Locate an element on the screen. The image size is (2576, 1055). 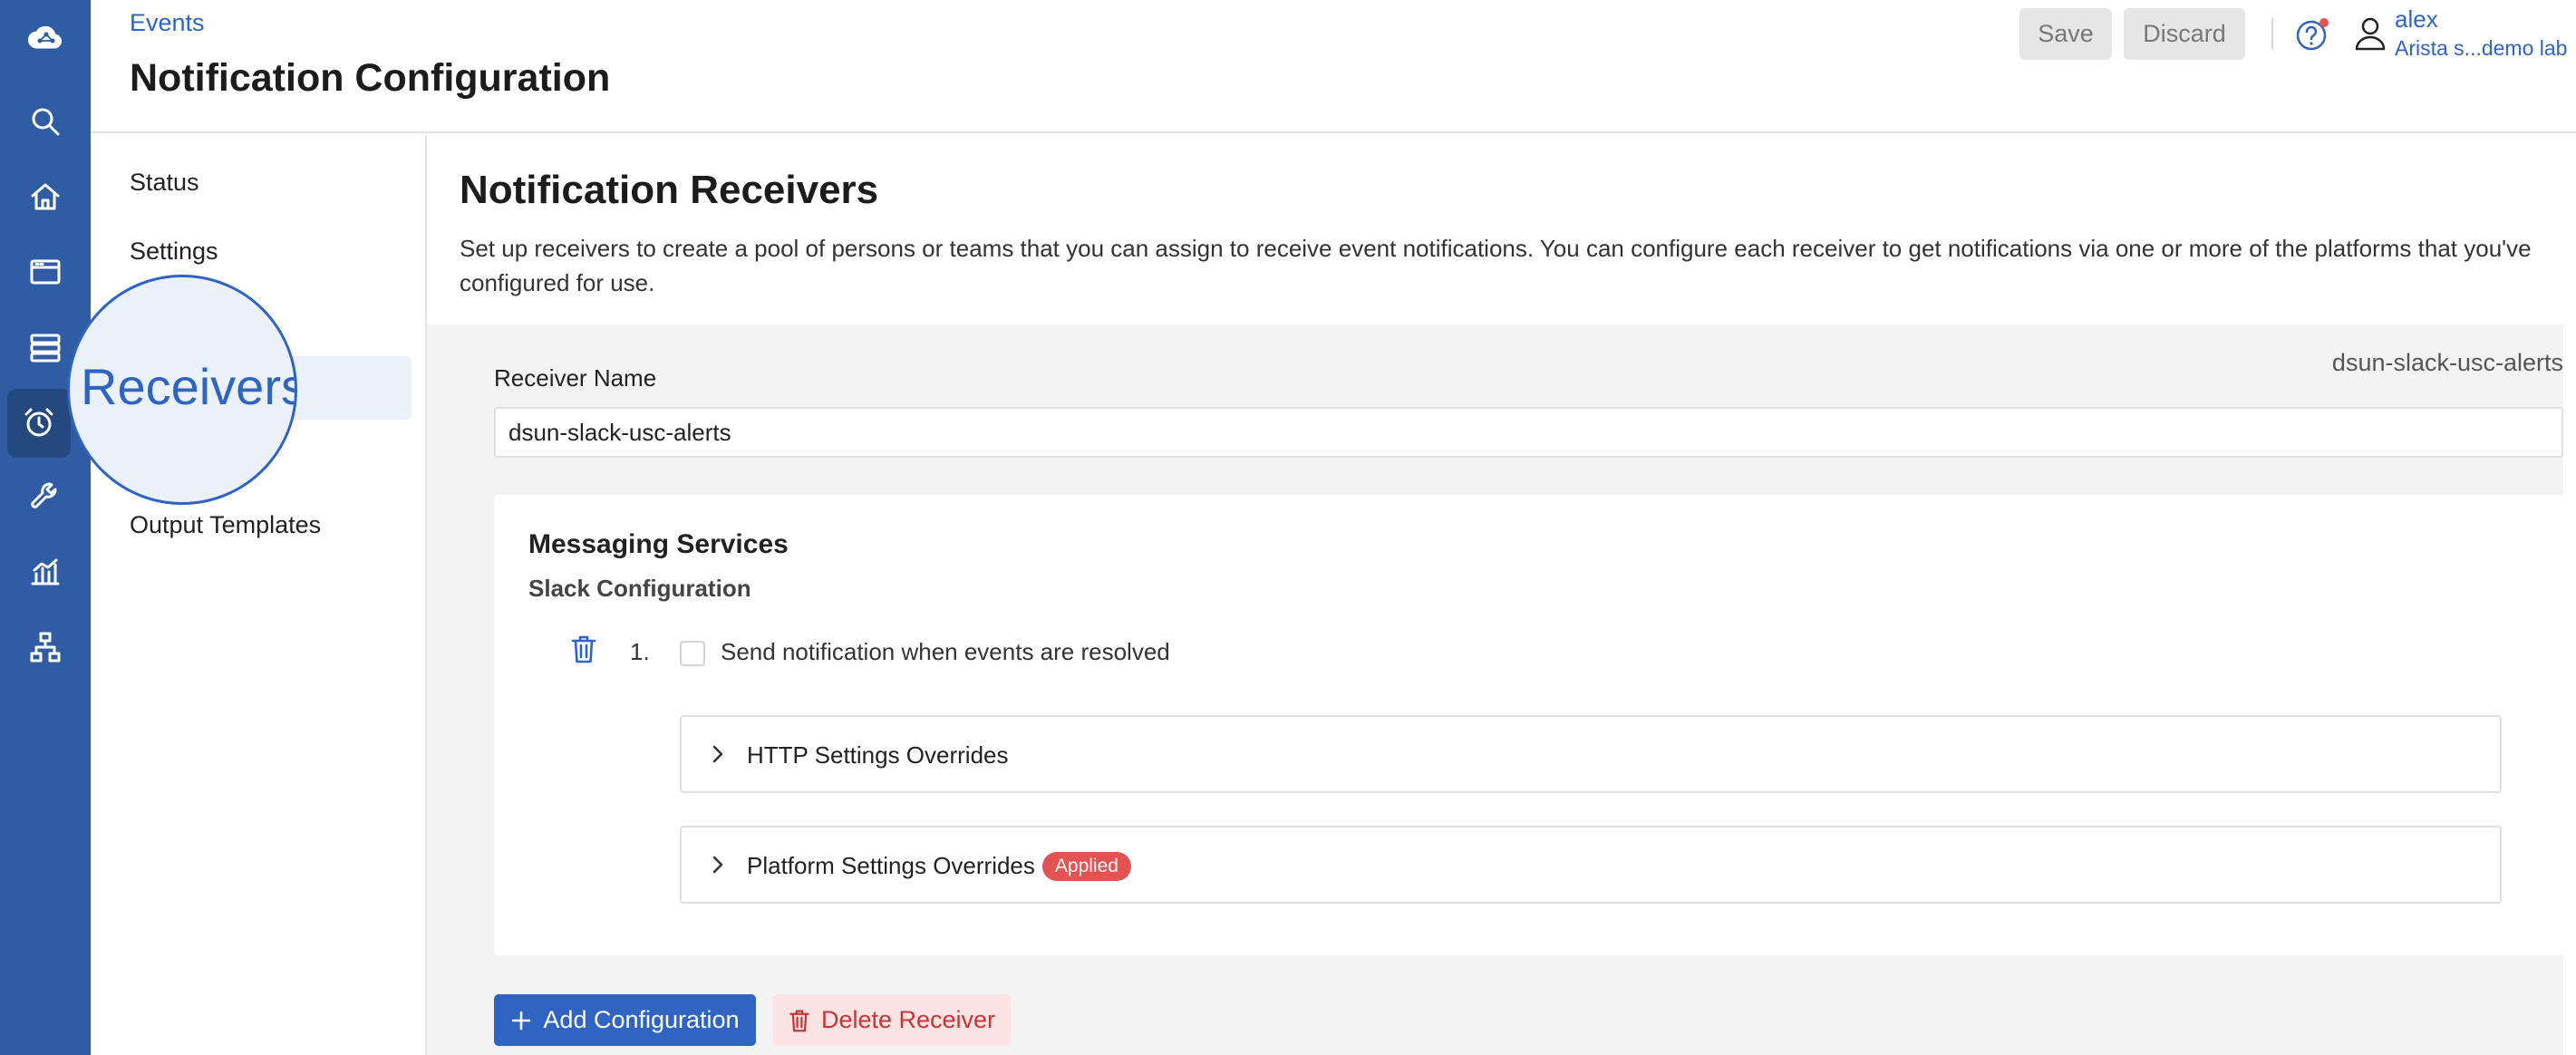
header-divider is located at coordinates (2272, 33).